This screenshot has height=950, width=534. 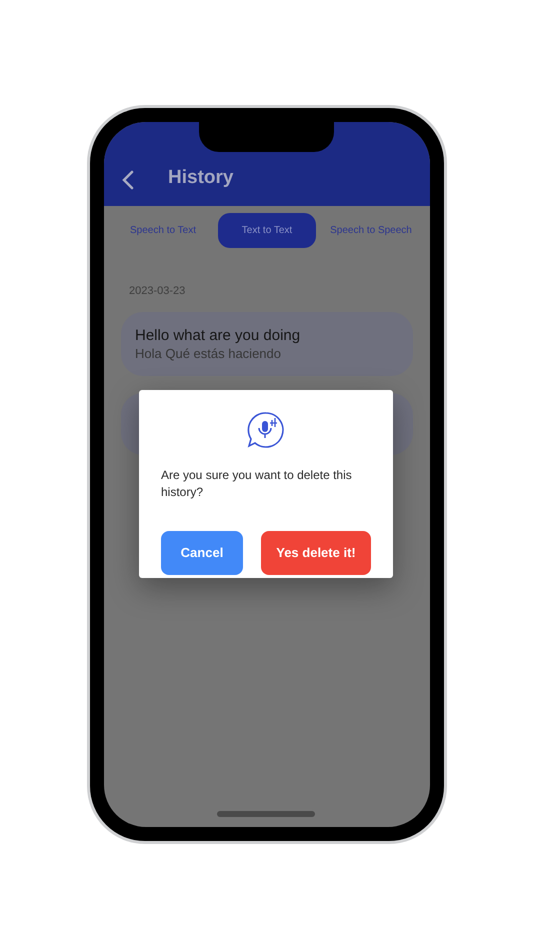 What do you see at coordinates (128, 180) in the screenshot?
I see `back-icon` at bounding box center [128, 180].